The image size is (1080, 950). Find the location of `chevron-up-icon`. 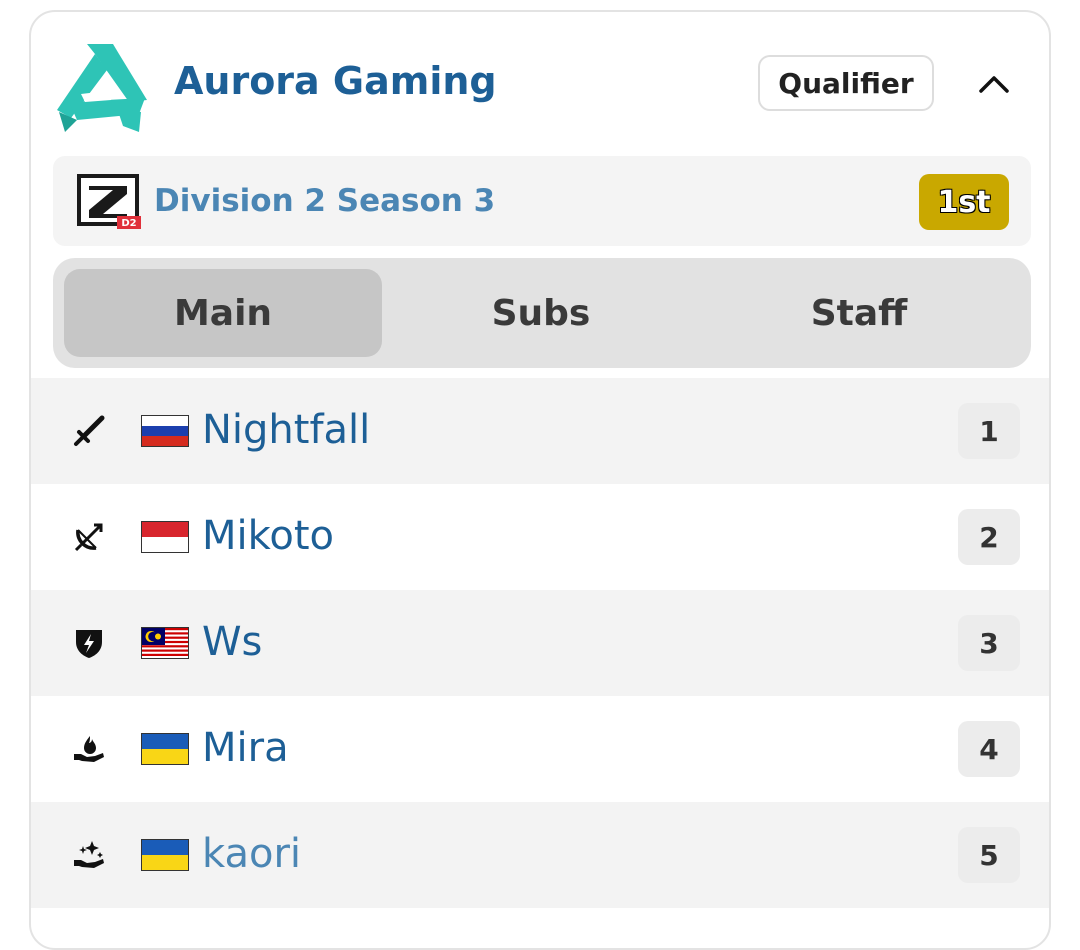

chevron-up-icon is located at coordinates (994, 84).